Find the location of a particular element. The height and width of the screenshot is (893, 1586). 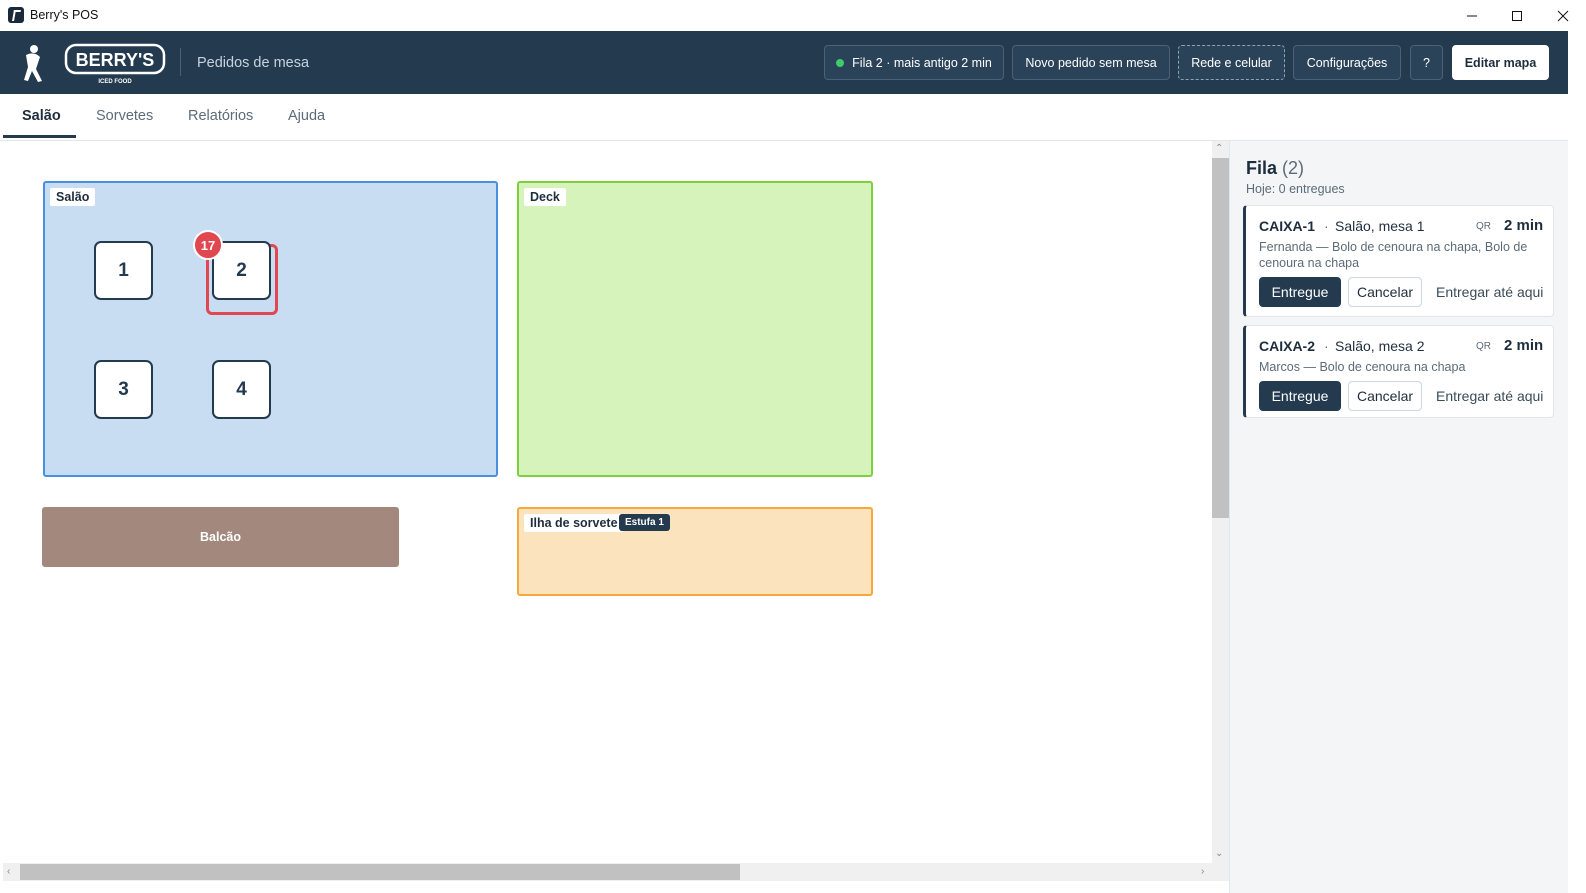

settings-button: Configurações is located at coordinates (1347, 62).